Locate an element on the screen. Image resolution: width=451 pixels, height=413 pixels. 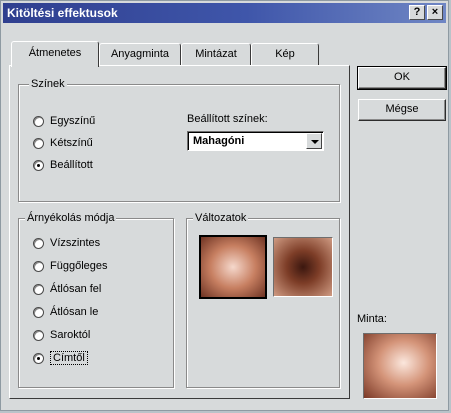
title-bar: Kitöltési effektusok ? × is located at coordinates (224, 13).